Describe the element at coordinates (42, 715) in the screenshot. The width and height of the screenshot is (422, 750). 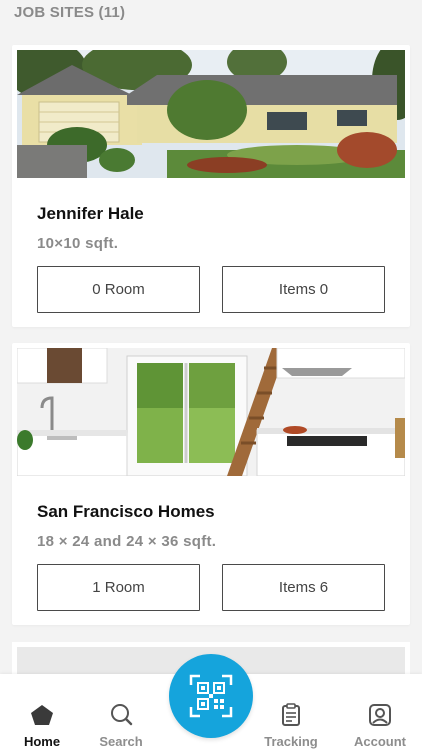
I see `home-icon` at that location.